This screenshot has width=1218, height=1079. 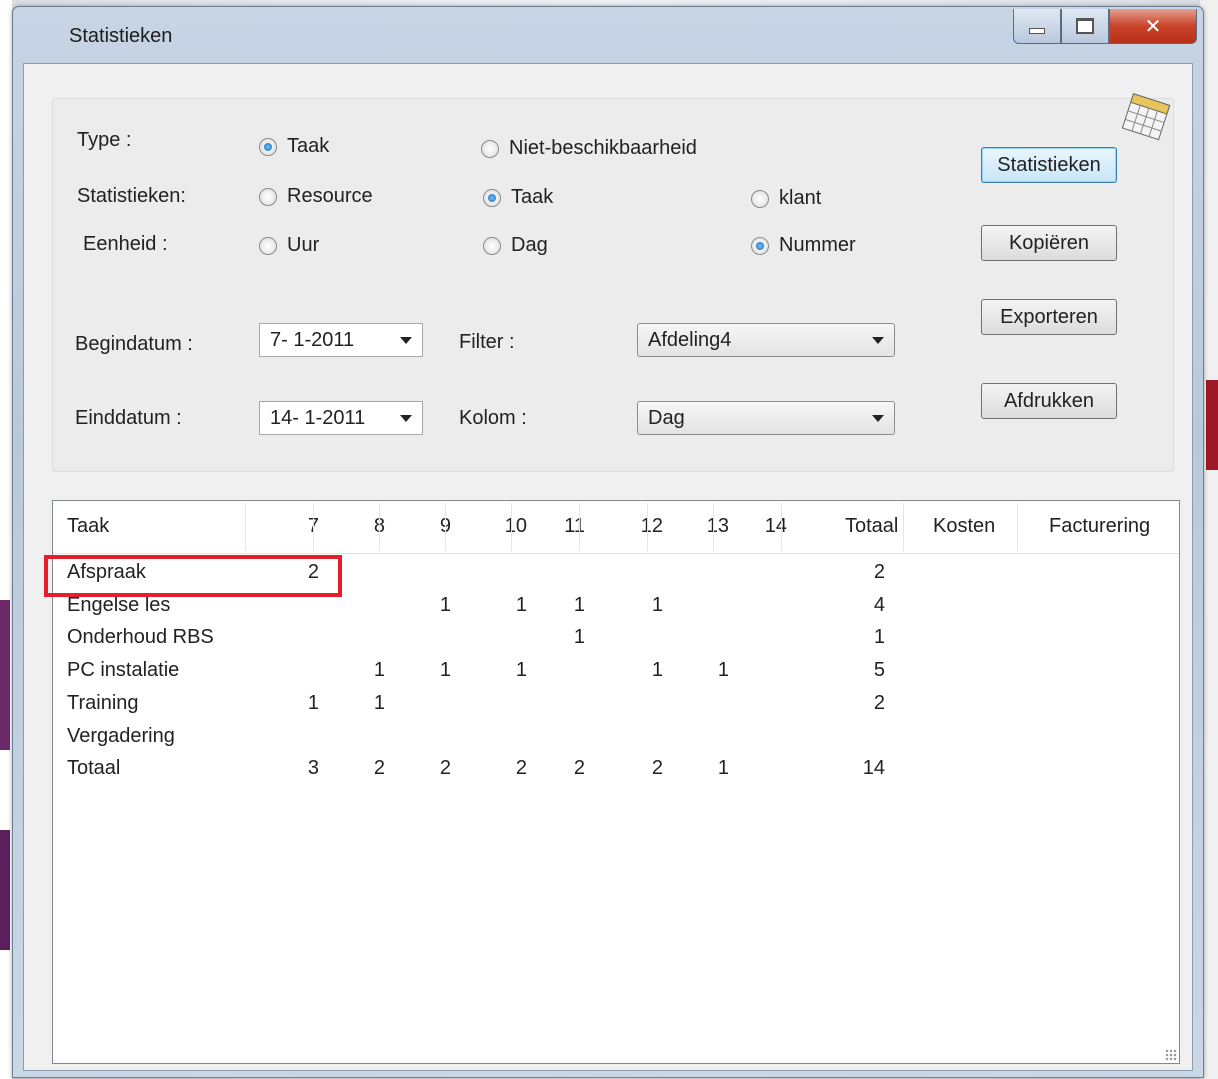 I want to click on start-date-value: 7- 1-2011, so click(x=312, y=339).